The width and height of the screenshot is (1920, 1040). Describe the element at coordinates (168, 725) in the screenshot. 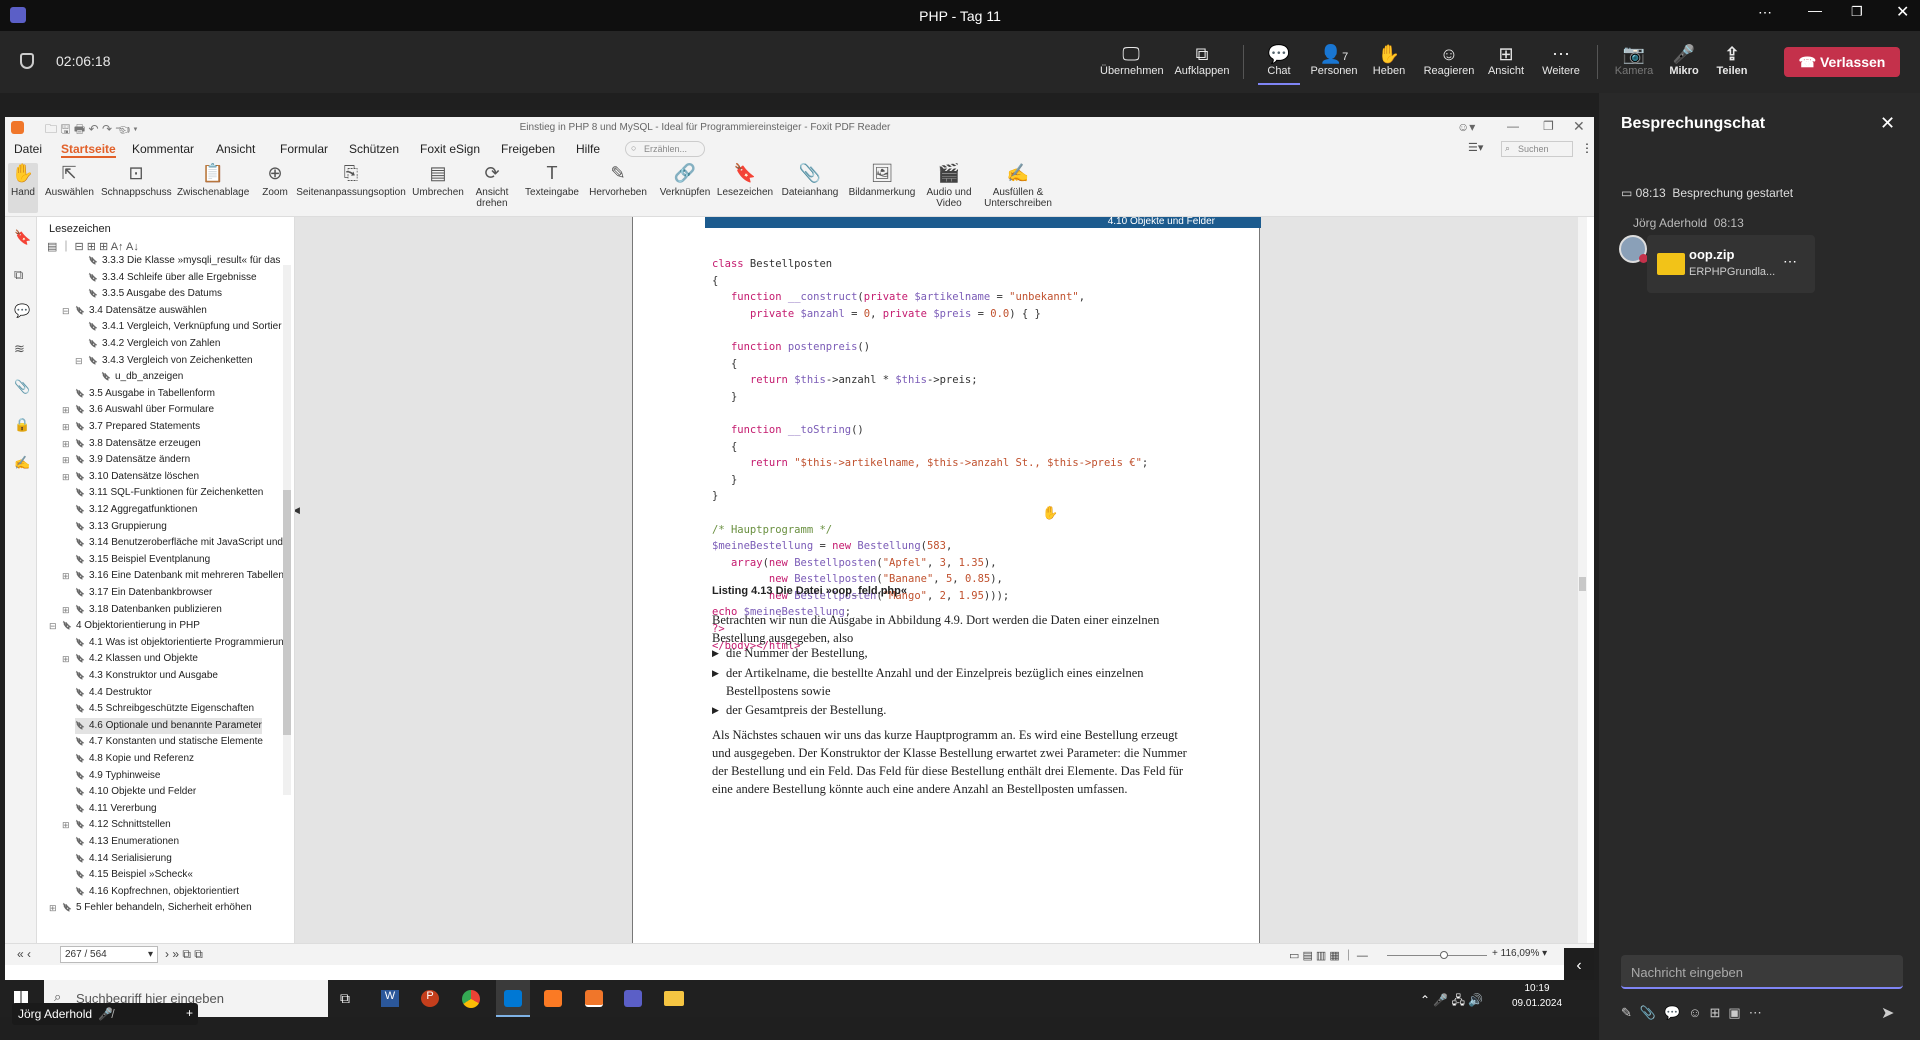

I see `bookmark-item: 🔖 4.6 Optionale und benannte Parameter` at that location.